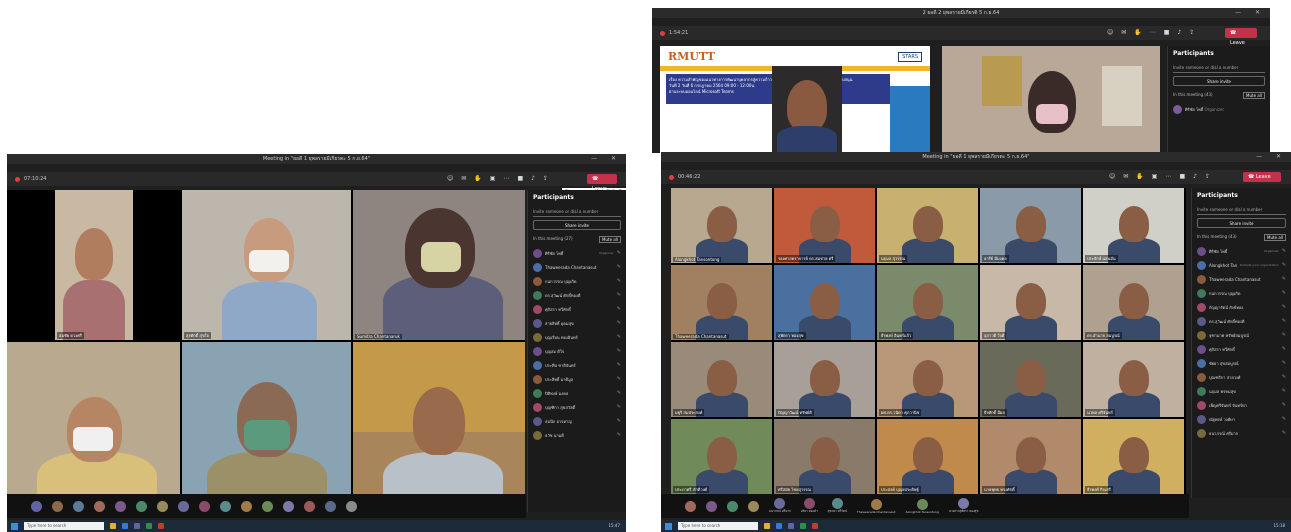  What do you see at coordinates (1241, 335) in the screenshot?
I see `participant-row: จุฑามาศ ทรัพย์สมบูรณ์ ✎` at bounding box center [1241, 335].